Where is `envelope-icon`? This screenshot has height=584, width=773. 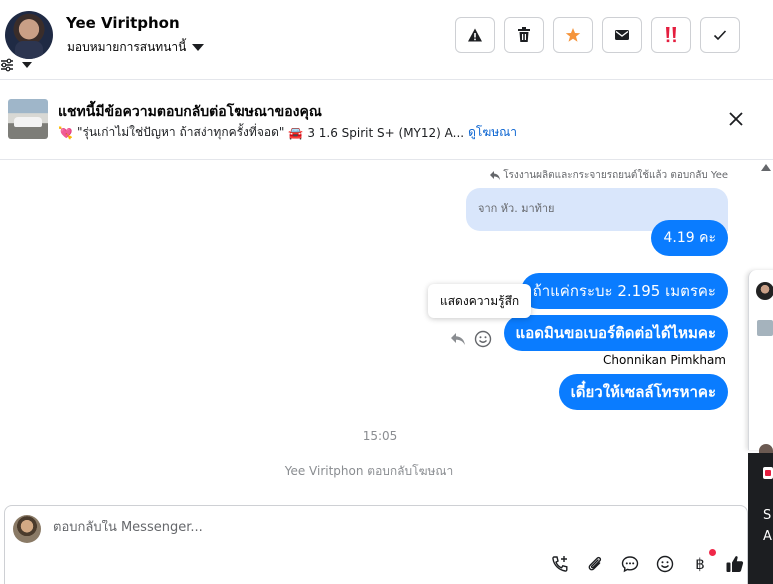
envelope-icon is located at coordinates (622, 35).